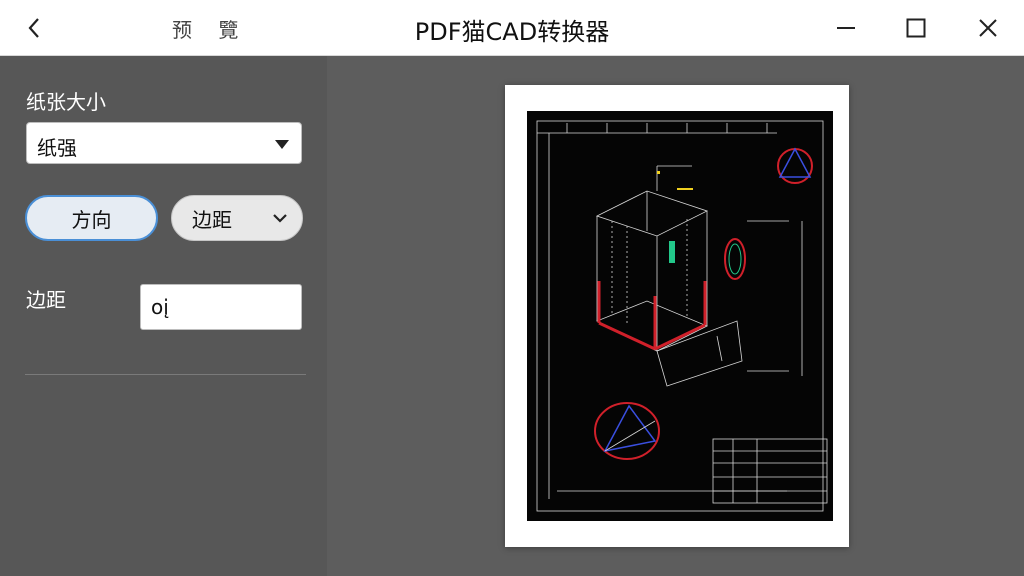 The width and height of the screenshot is (1024, 576). What do you see at coordinates (46, 300) in the screenshot?
I see `margin-label: 边距` at bounding box center [46, 300].